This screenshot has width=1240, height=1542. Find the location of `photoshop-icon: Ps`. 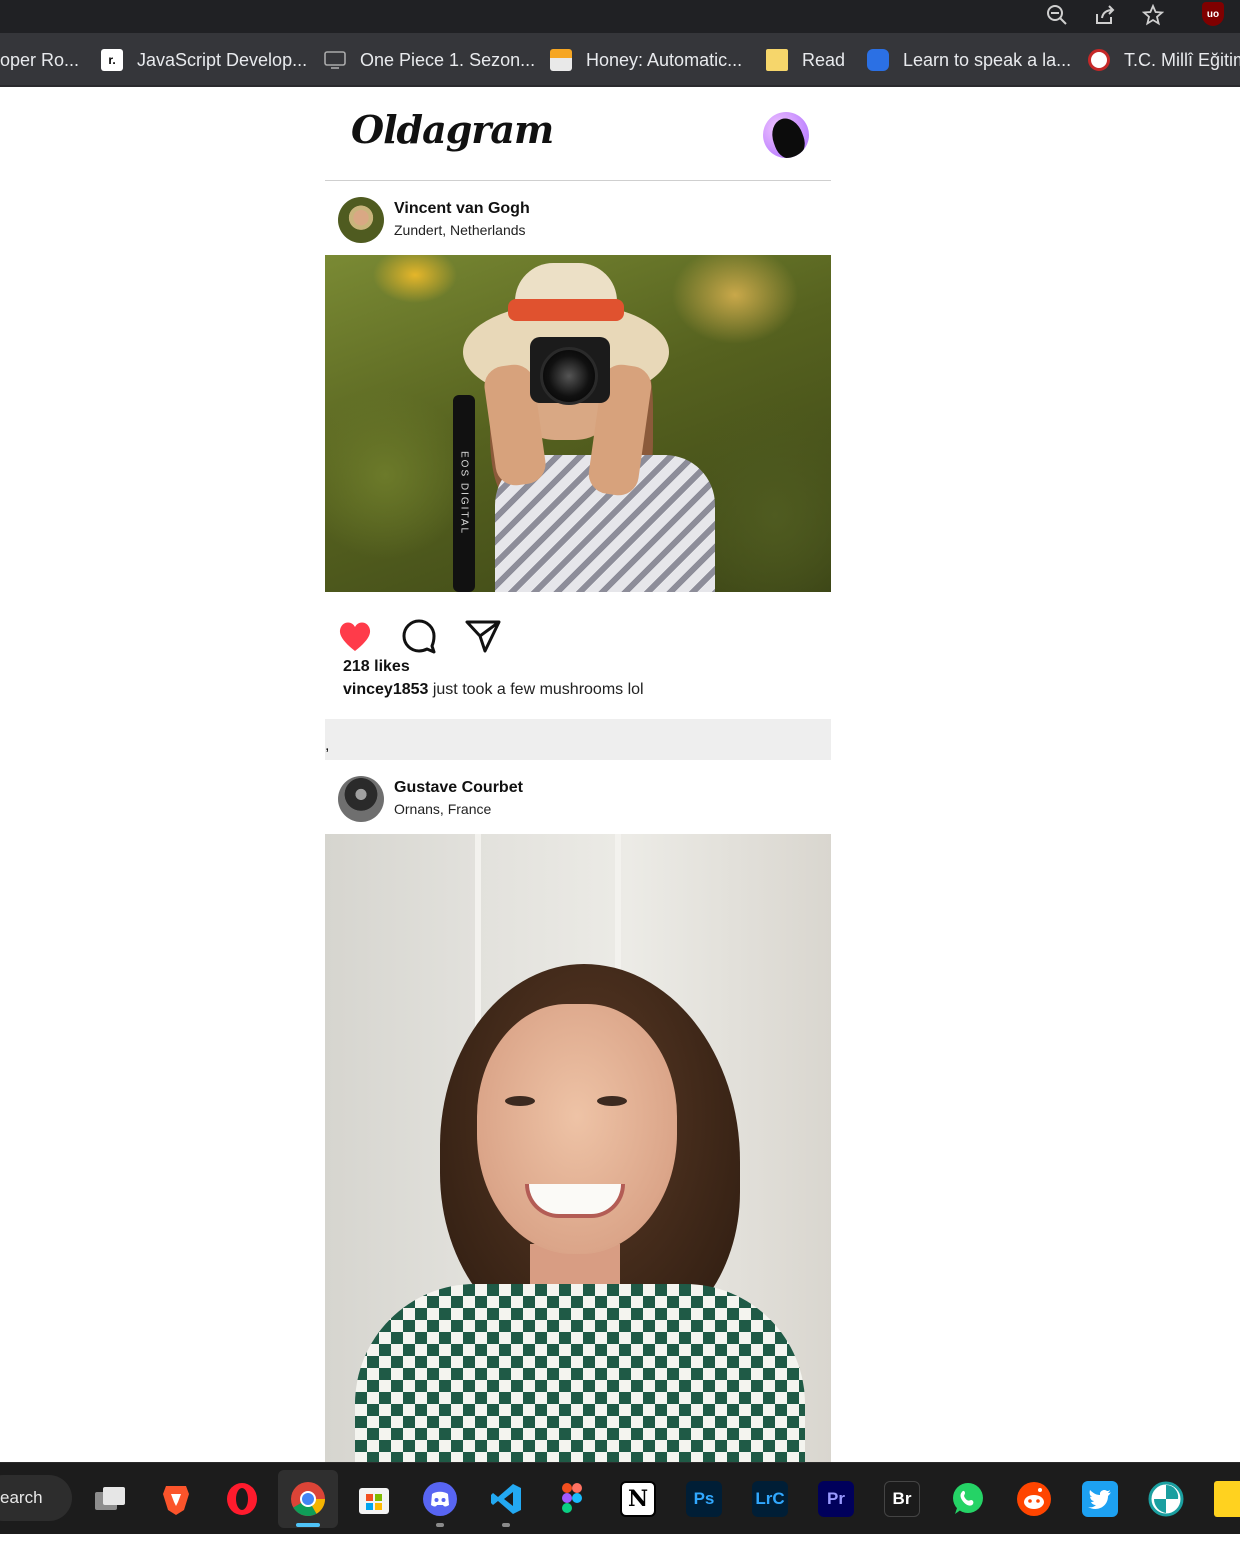

photoshop-icon: Ps is located at coordinates (704, 1499).